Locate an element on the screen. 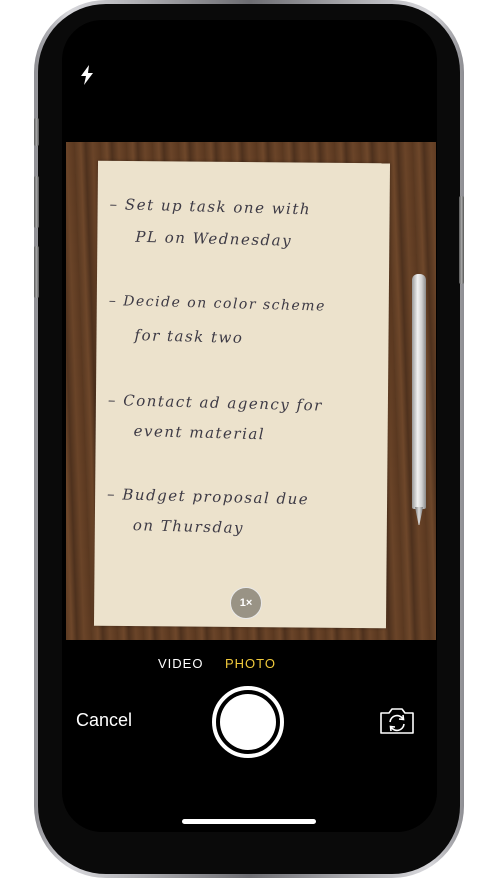 Image resolution: width=498 pixels, height=884 pixels. note-line: event material is located at coordinates (199, 432).